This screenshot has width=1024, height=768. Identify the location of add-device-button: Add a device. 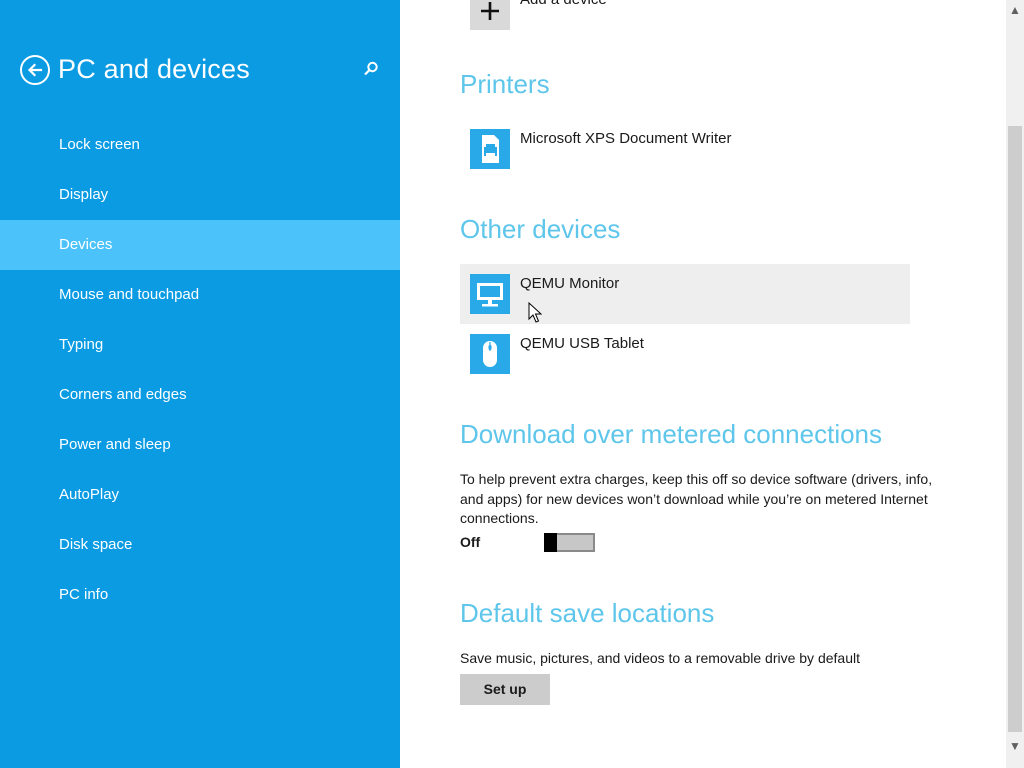
(685, 20).